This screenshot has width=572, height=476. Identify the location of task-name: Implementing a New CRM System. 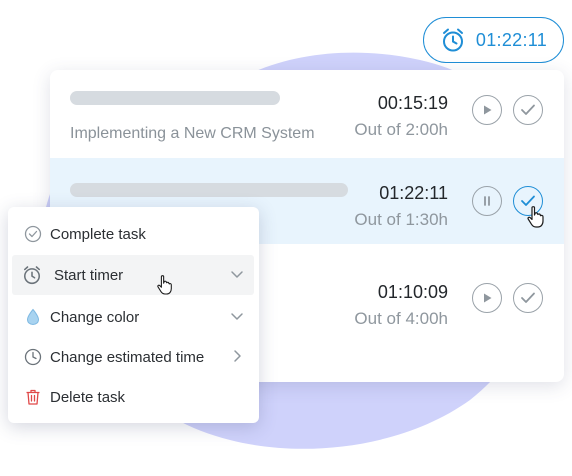
(192, 133).